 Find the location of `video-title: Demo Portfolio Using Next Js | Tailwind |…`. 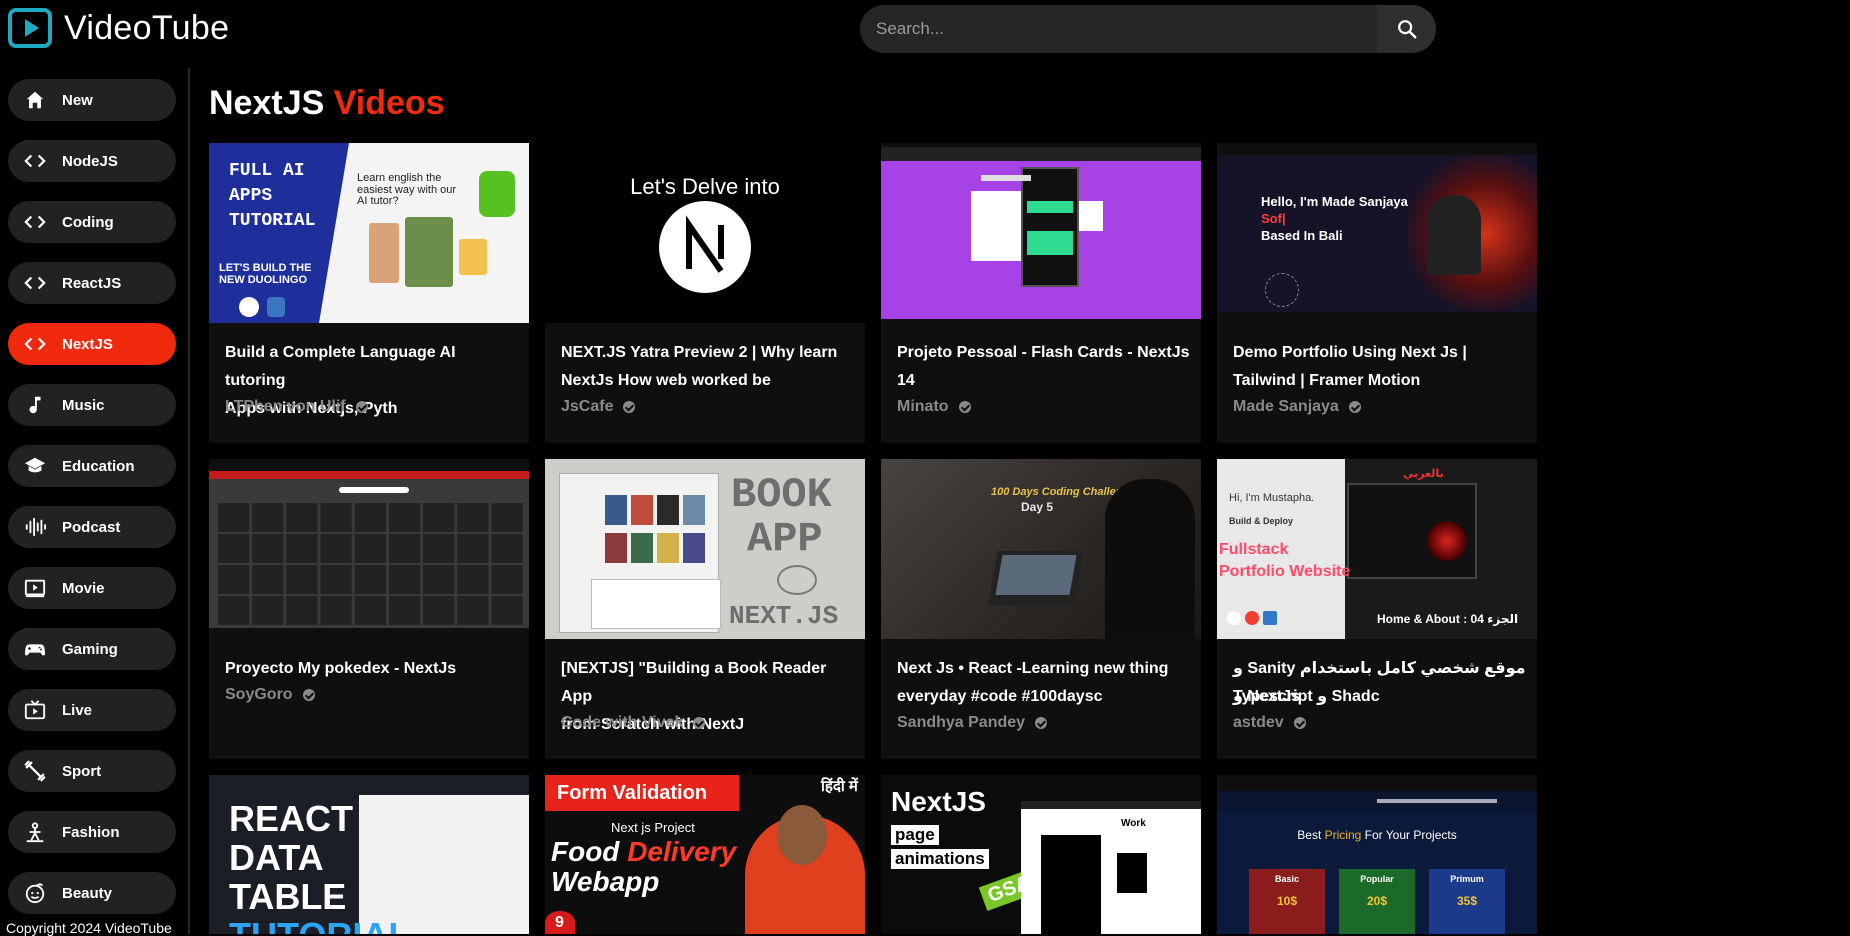

video-title: Demo Portfolio Using Next Js | Tailwind |… is located at coordinates (1380, 367).